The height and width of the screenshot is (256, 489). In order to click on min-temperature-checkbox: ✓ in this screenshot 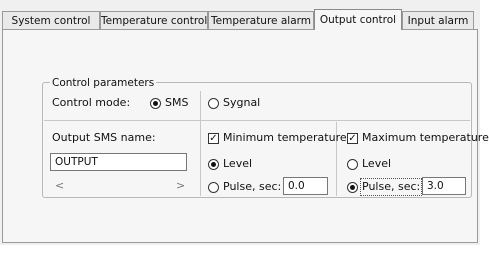, I will do `click(213, 138)`.